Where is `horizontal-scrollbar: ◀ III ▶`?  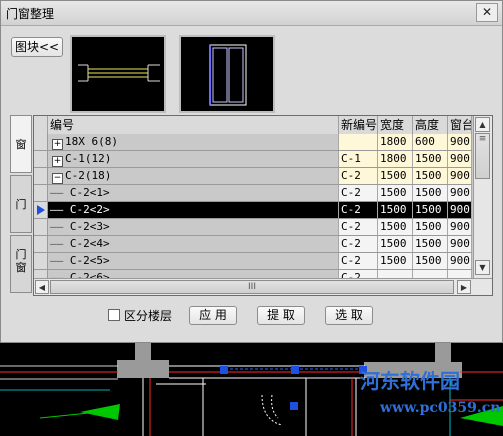 horizontal-scrollbar: ◀ III ▶ is located at coordinates (263, 286).